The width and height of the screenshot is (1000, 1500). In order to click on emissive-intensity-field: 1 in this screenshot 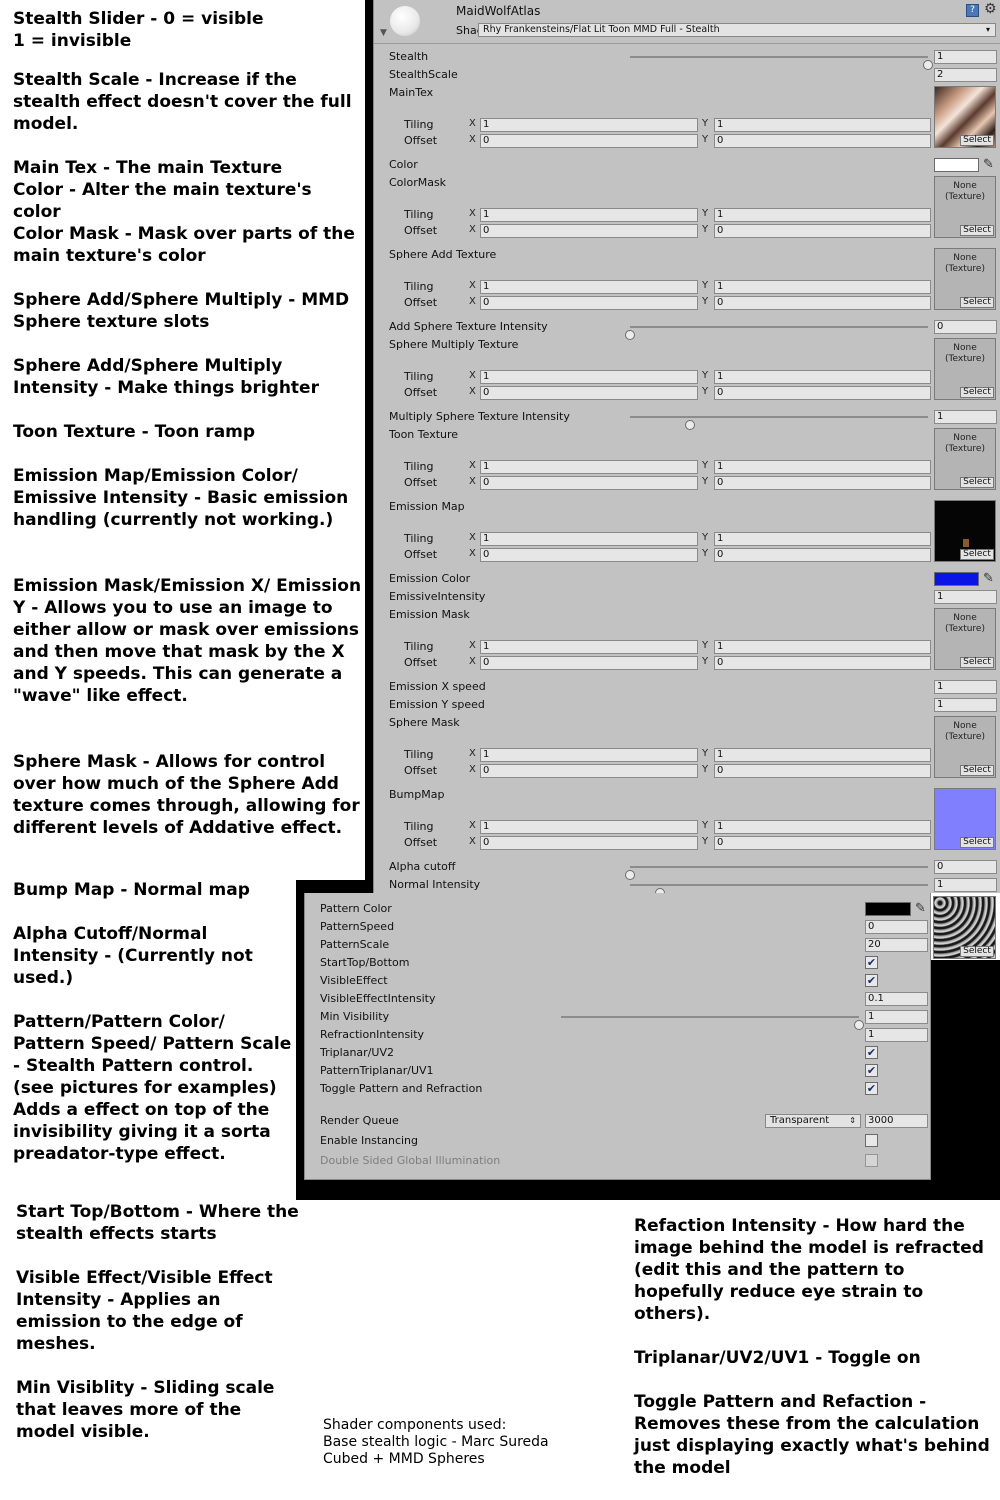, I will do `click(965, 597)`.